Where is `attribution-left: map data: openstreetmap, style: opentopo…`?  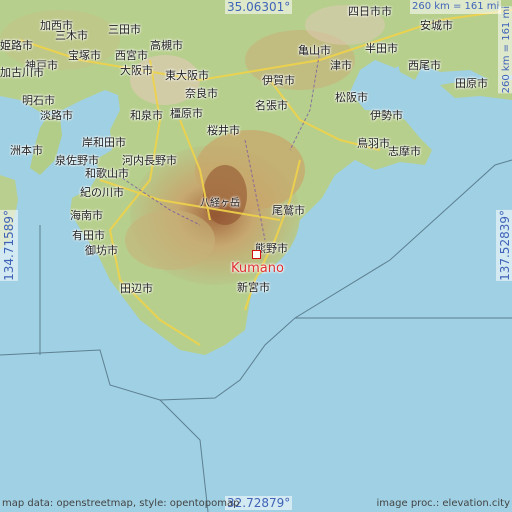
attribution-left: map data: openstreetmap, style: opentopo… is located at coordinates (121, 503).